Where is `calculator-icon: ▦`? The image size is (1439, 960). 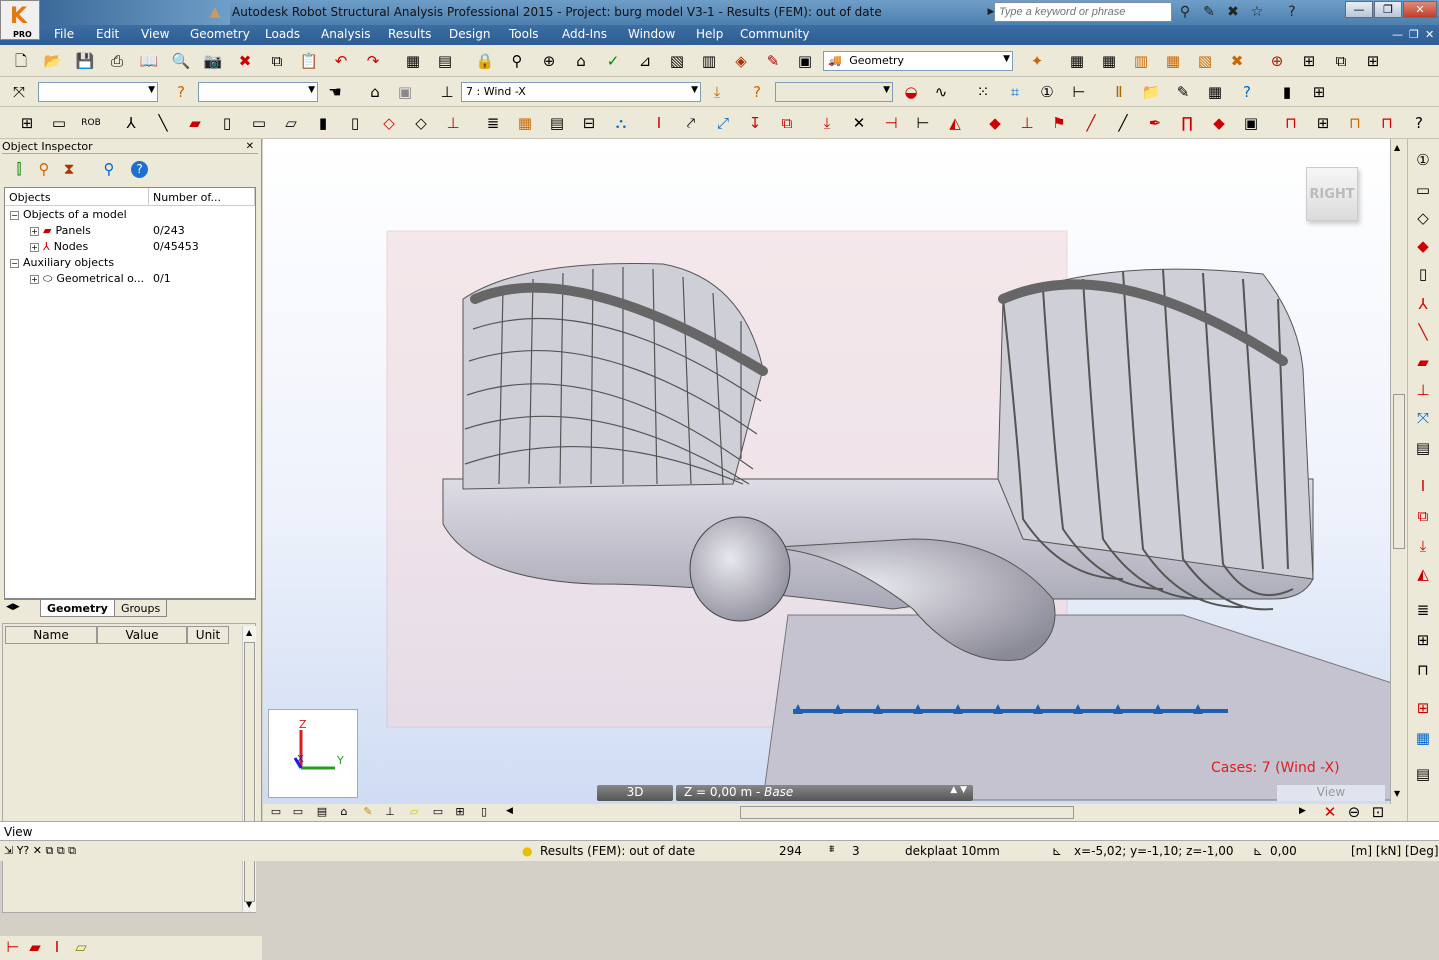 calculator-icon: ▦ is located at coordinates (413, 61).